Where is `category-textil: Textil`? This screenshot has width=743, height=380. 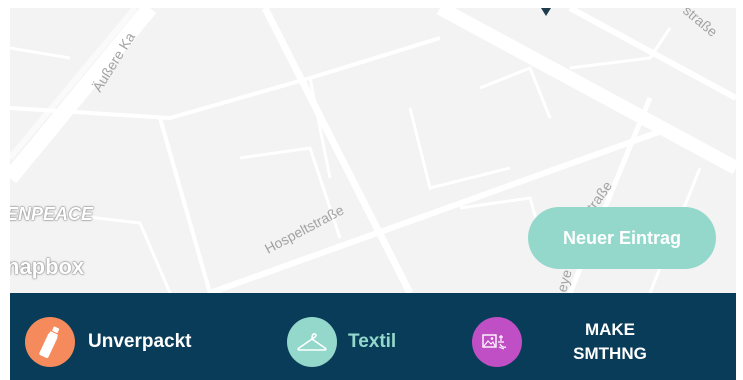
category-textil: Textil is located at coordinates (341, 342).